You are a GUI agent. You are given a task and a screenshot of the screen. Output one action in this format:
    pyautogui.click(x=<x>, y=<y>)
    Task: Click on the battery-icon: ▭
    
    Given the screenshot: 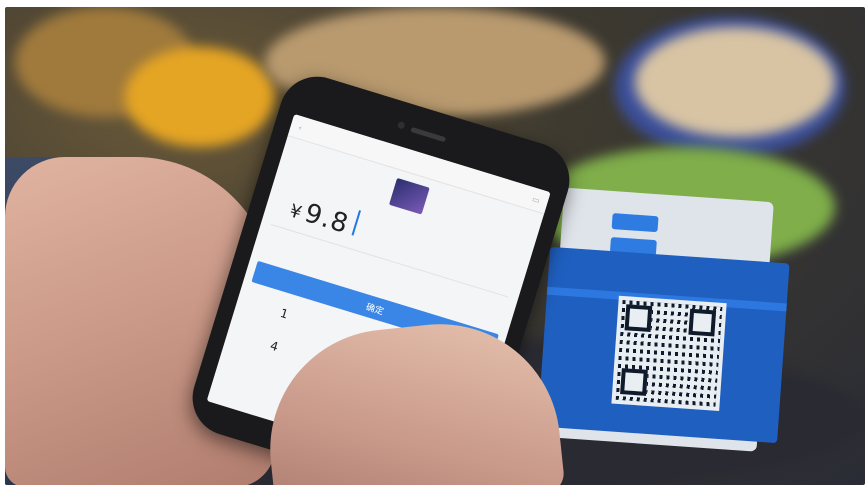 What is the action you would take?
    pyautogui.click(x=536, y=199)
    